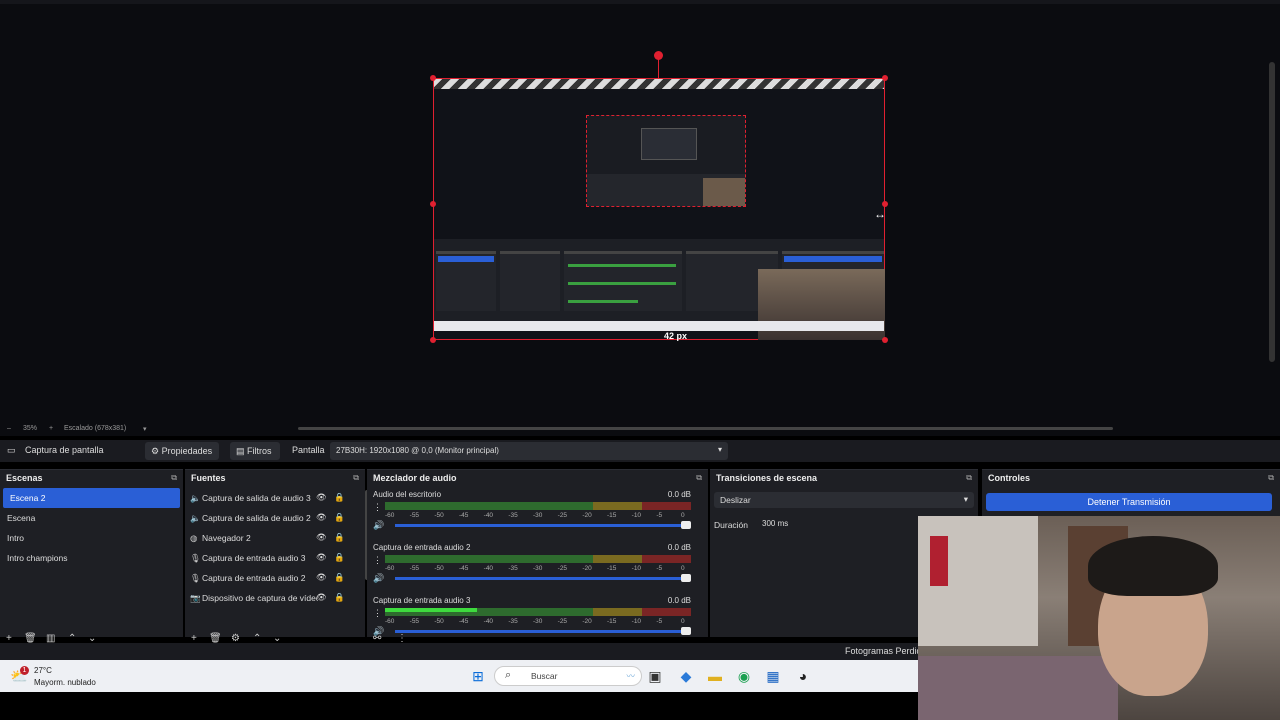 This screenshot has height=720, width=1280. What do you see at coordinates (544, 676) in the screenshot?
I see `search-placeholder: Buscar` at bounding box center [544, 676].